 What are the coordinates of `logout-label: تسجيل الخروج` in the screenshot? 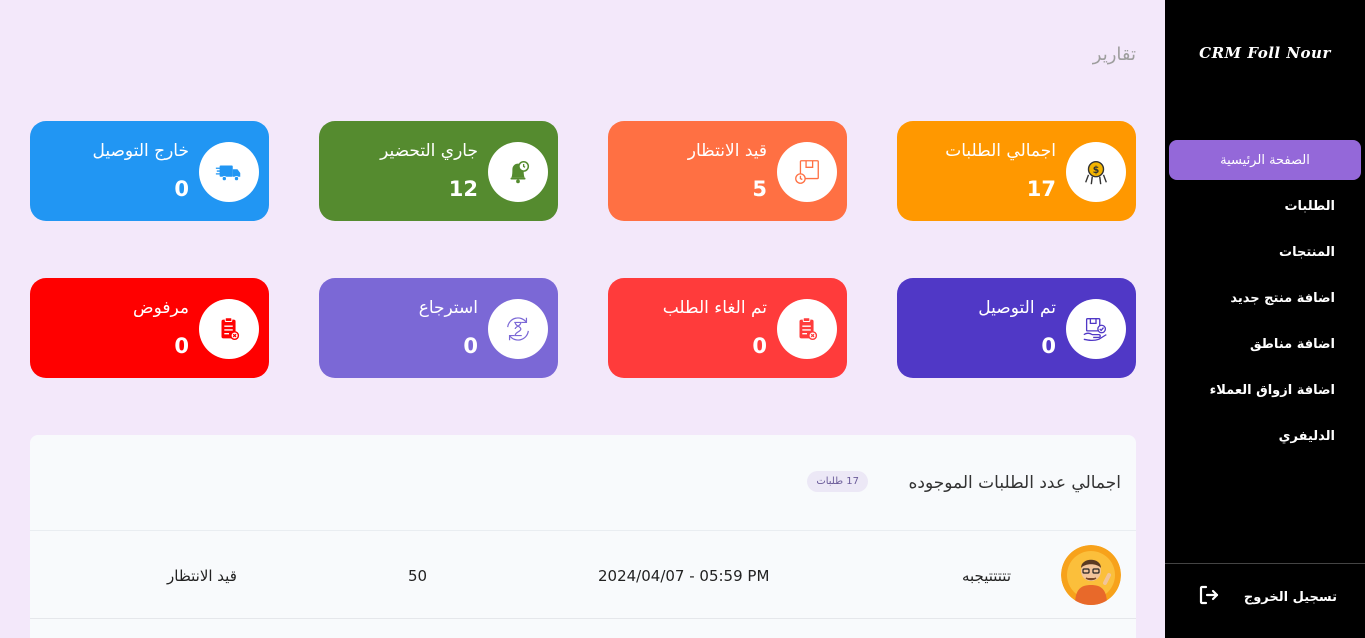 It's located at (1290, 597).